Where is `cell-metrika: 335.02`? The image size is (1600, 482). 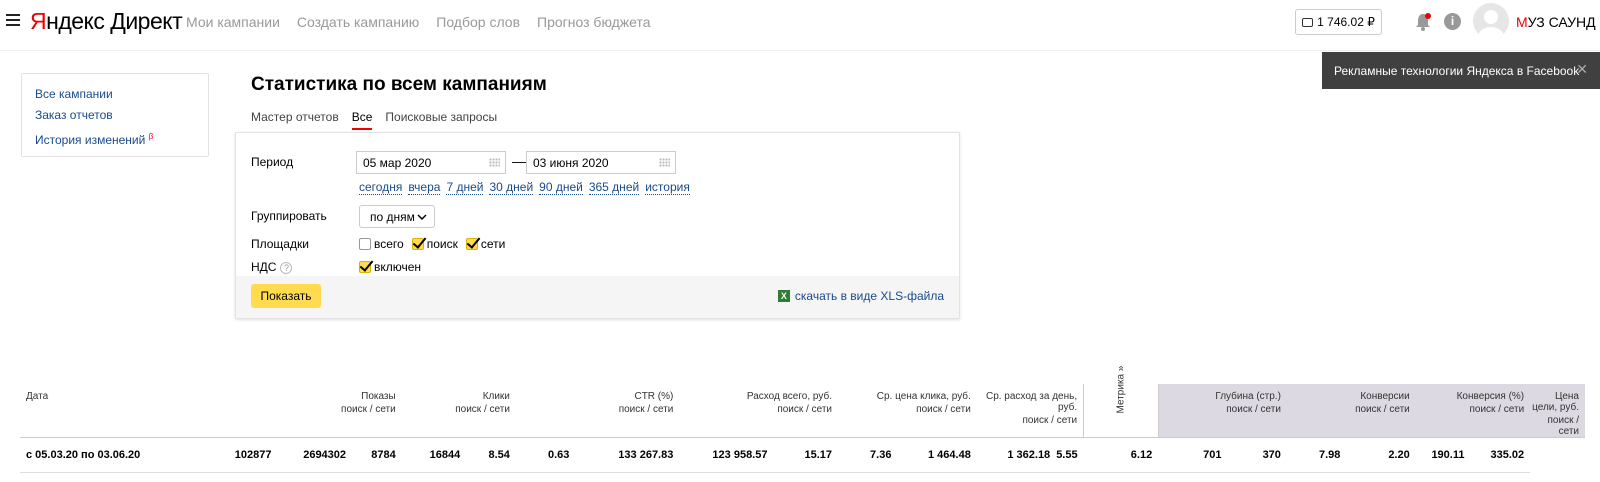 cell-metrika: 335.02 is located at coordinates (1500, 455).